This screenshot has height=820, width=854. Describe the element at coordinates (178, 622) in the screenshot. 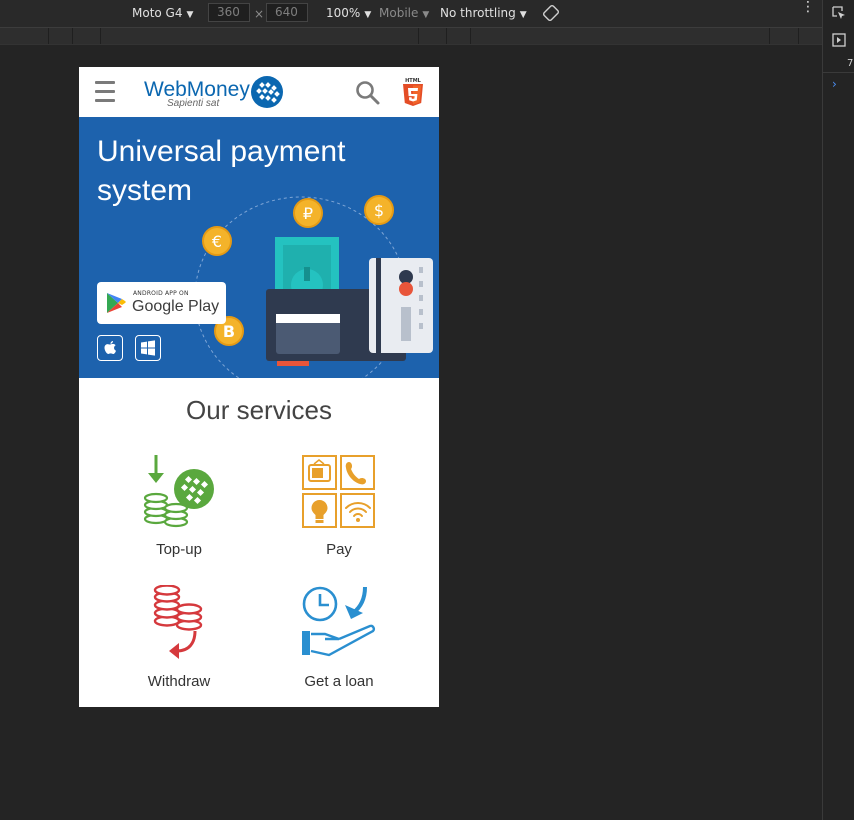

I see `withdraw-icon` at that location.